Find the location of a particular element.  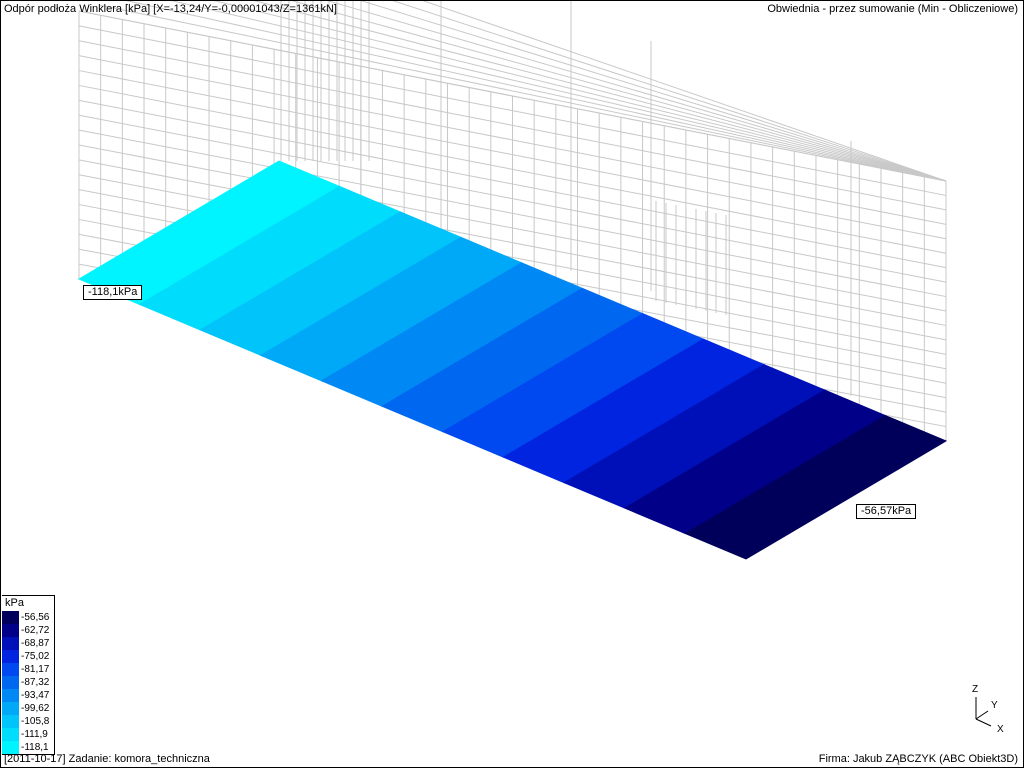

axis-z-label: Z is located at coordinates (975, 689).